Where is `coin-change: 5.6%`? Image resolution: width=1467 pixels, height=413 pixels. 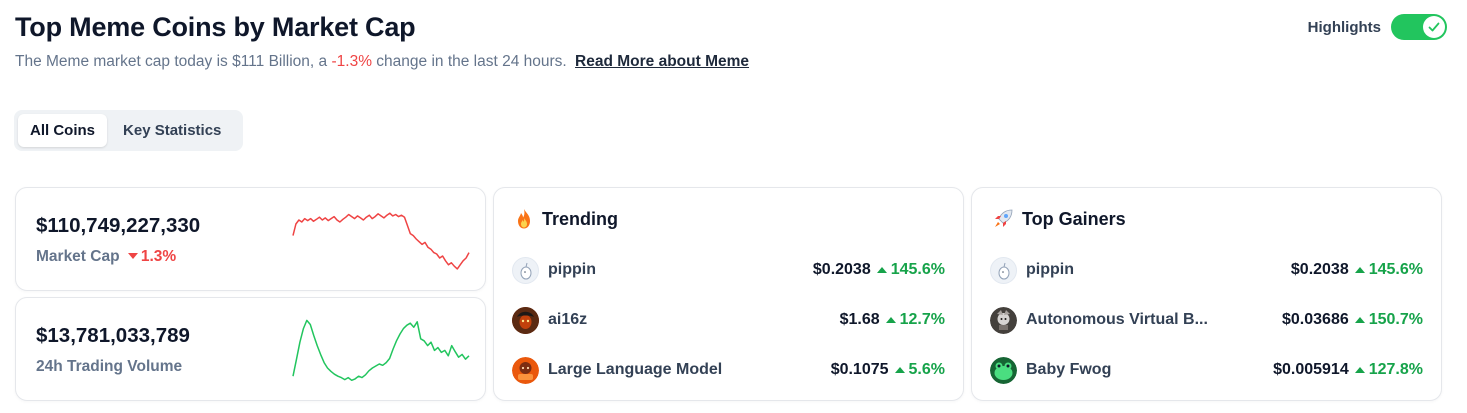 coin-change: 5.6% is located at coordinates (919, 370).